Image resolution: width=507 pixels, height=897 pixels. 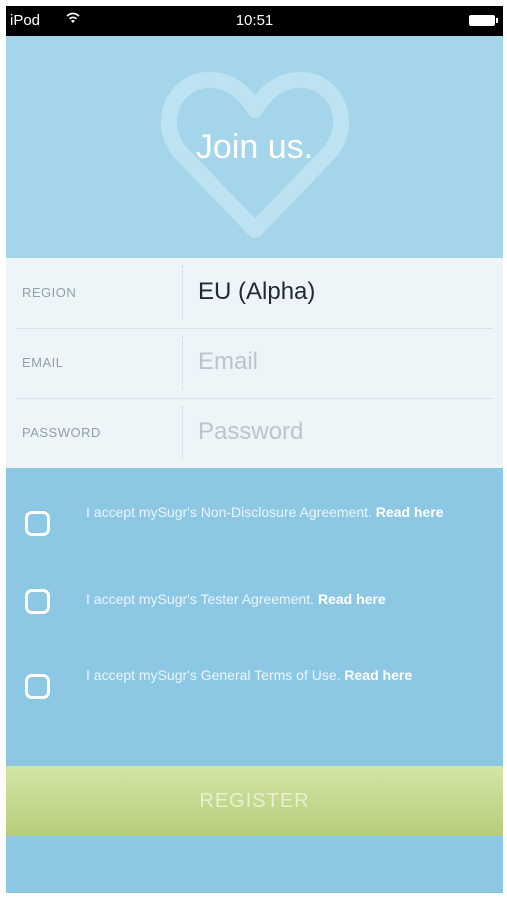 I want to click on region-row: REGION EU (Alpha), so click(x=254, y=293).